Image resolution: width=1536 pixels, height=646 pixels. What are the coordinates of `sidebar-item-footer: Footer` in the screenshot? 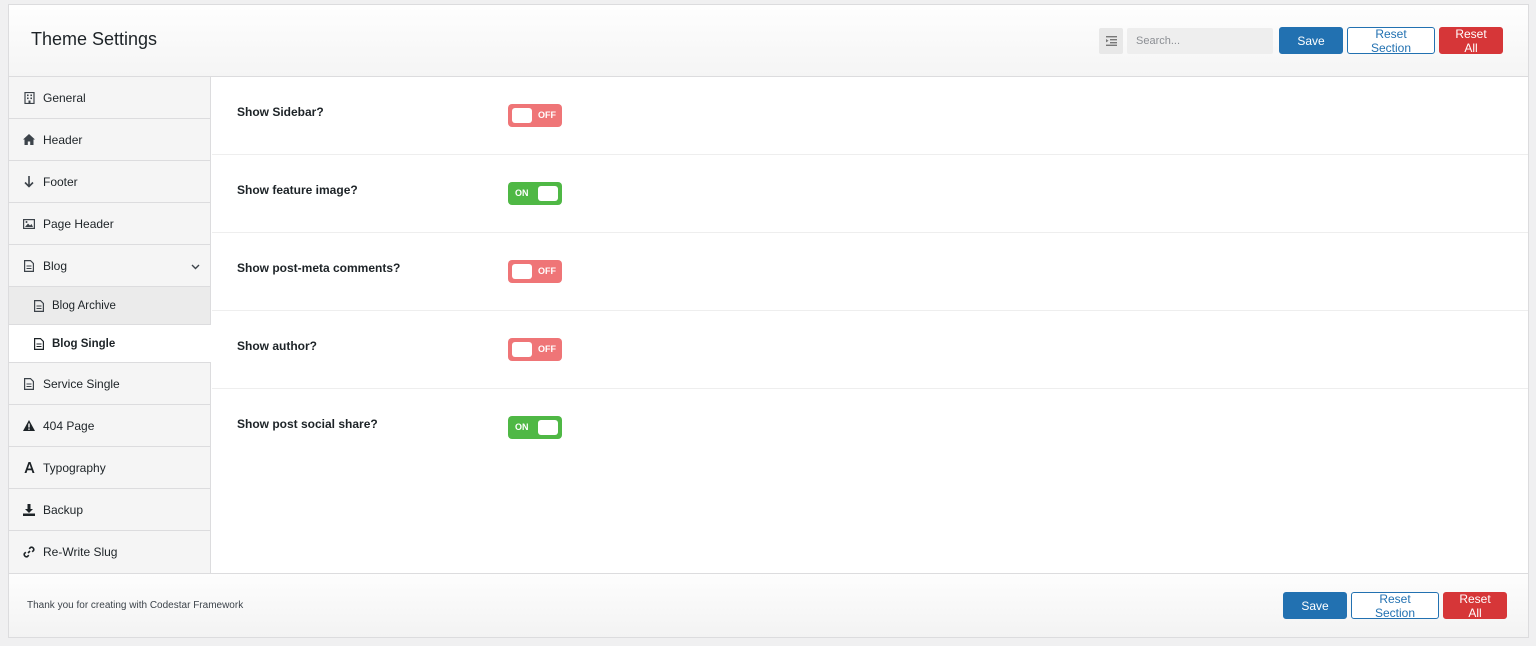 It's located at (109, 182).